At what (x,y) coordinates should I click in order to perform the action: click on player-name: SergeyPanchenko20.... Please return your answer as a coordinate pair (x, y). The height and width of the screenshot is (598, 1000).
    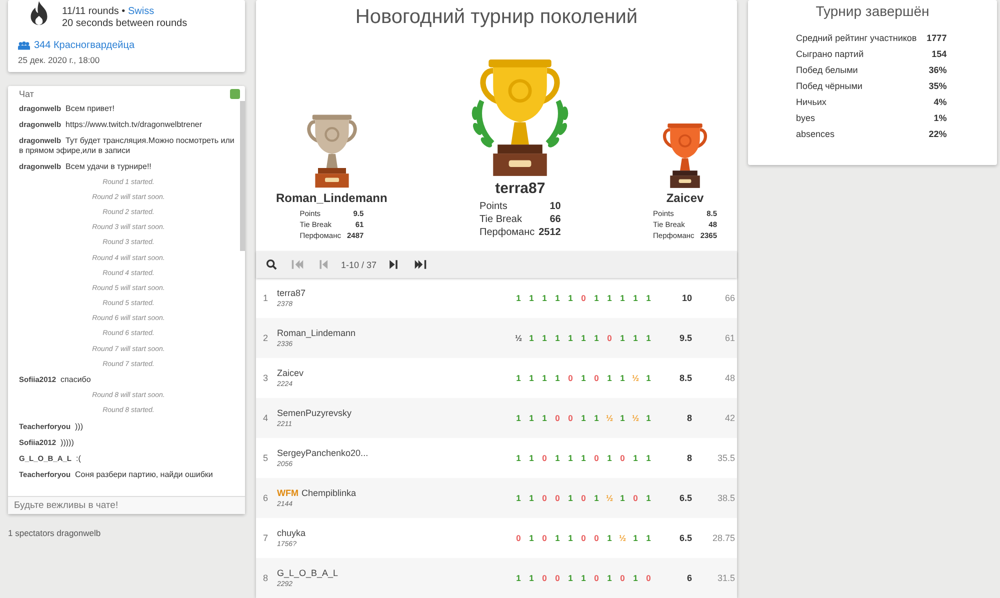
    Looking at the image, I should click on (322, 453).